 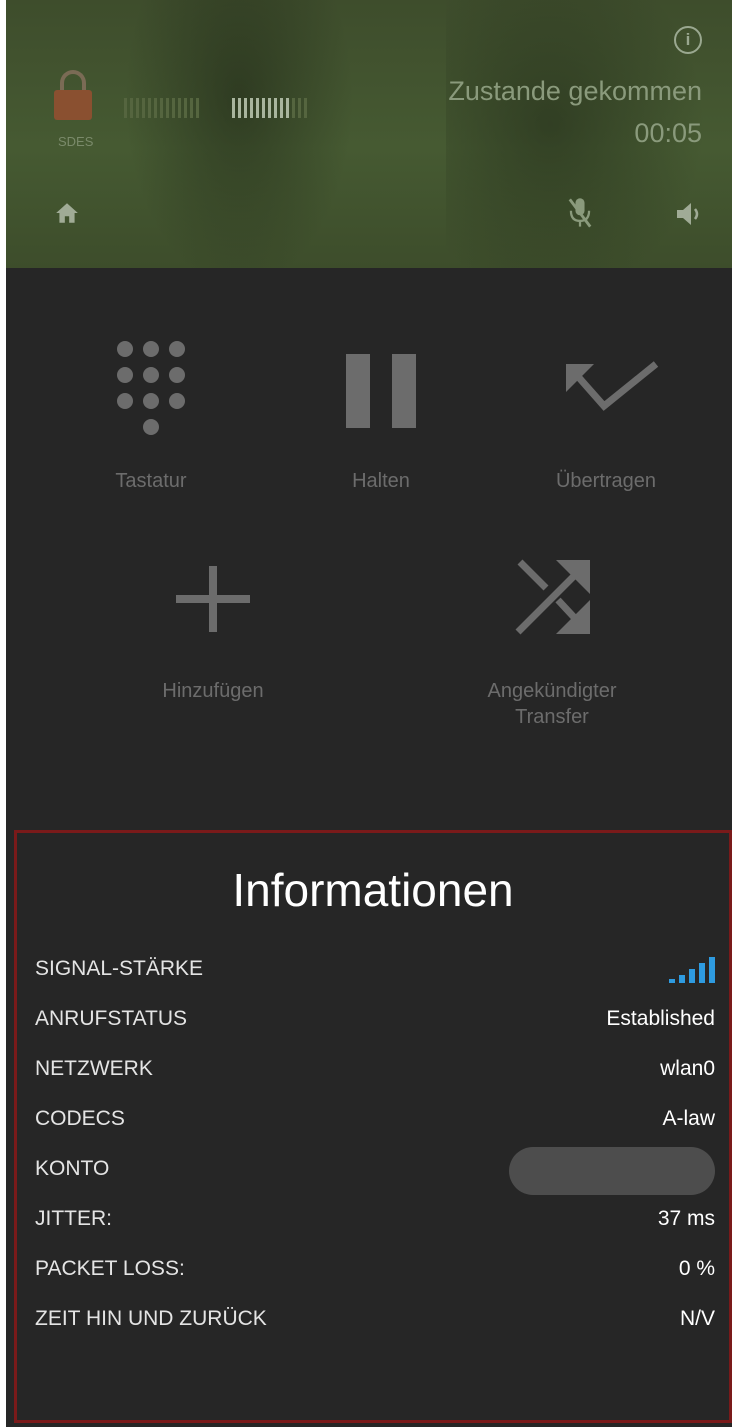 What do you see at coordinates (375, 1319) in the screenshot?
I see `info-row-round-trip: ZEIT HIN UND ZURÜCK N/V` at bounding box center [375, 1319].